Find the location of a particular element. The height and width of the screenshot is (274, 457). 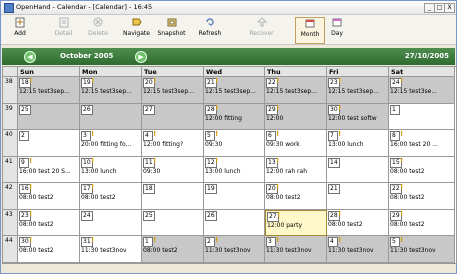

day-cell: 30! 08:00 test2 is located at coordinates (49, 249).